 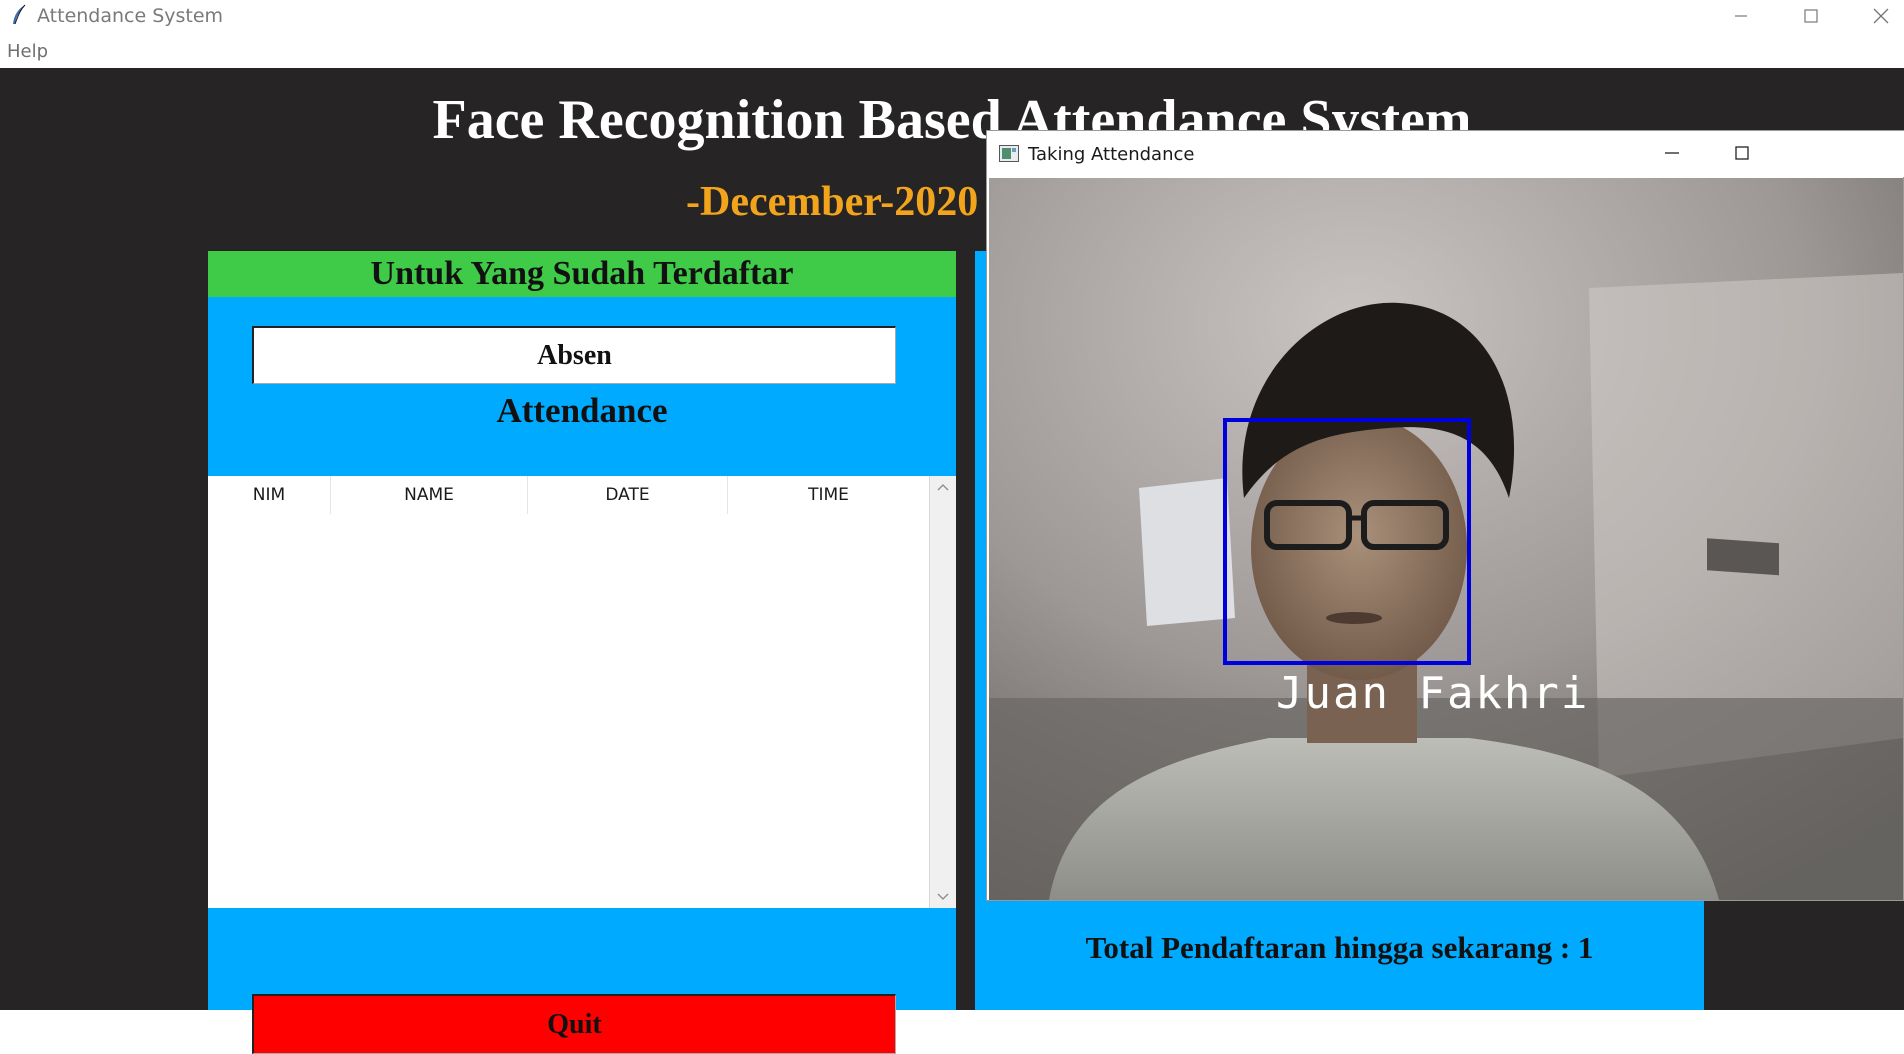 What do you see at coordinates (1445, 154) in the screenshot?
I see `camera-window-titlebar: Taking Attendance` at bounding box center [1445, 154].